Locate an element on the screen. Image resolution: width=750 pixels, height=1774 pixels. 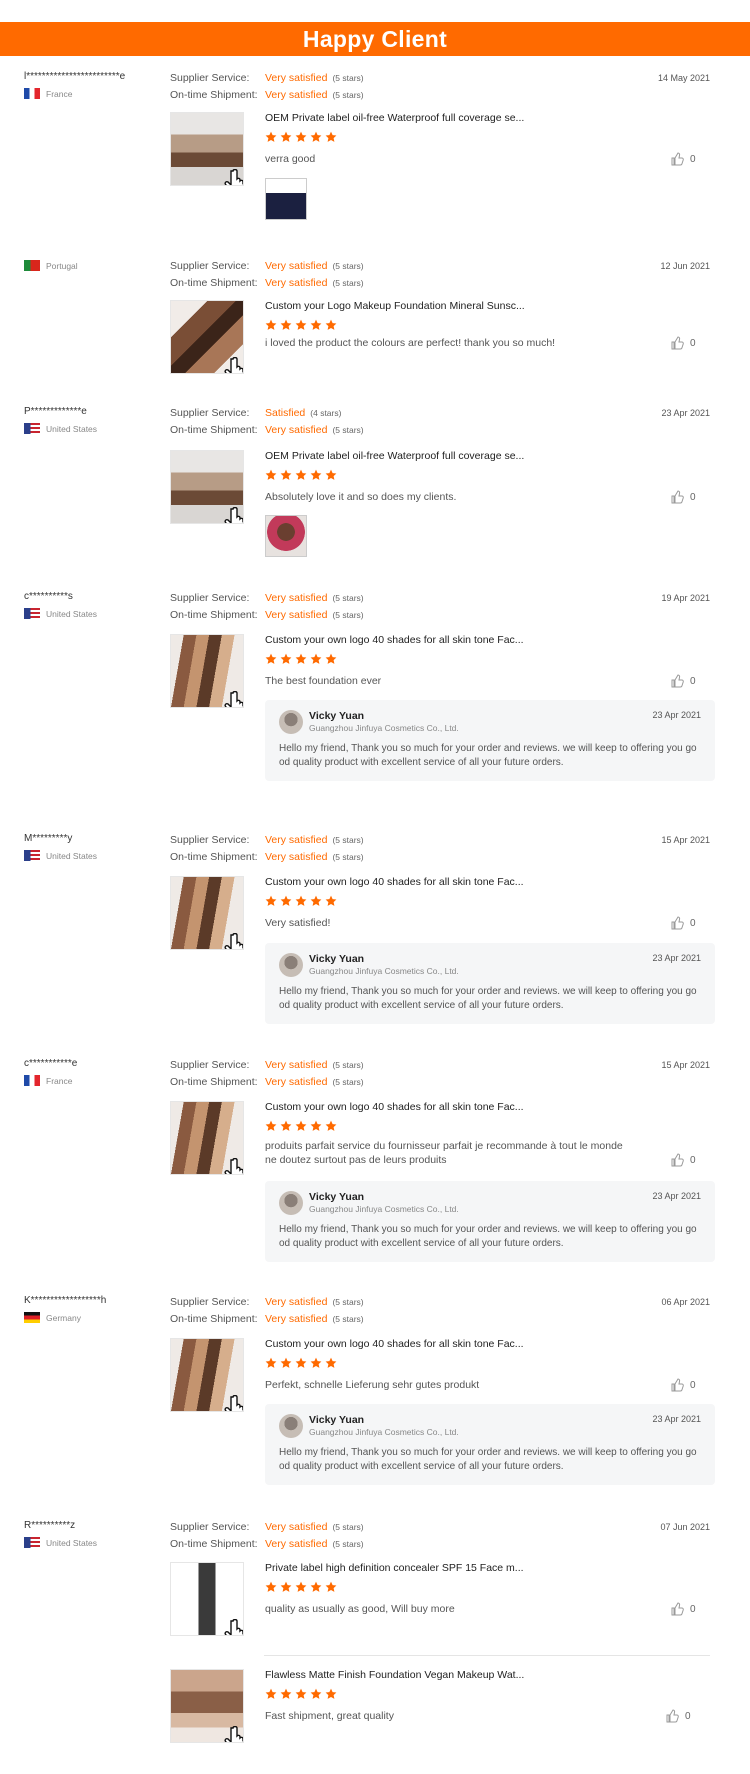
review-date: 15 Apr 2021 is located at coordinates (685, 1065).